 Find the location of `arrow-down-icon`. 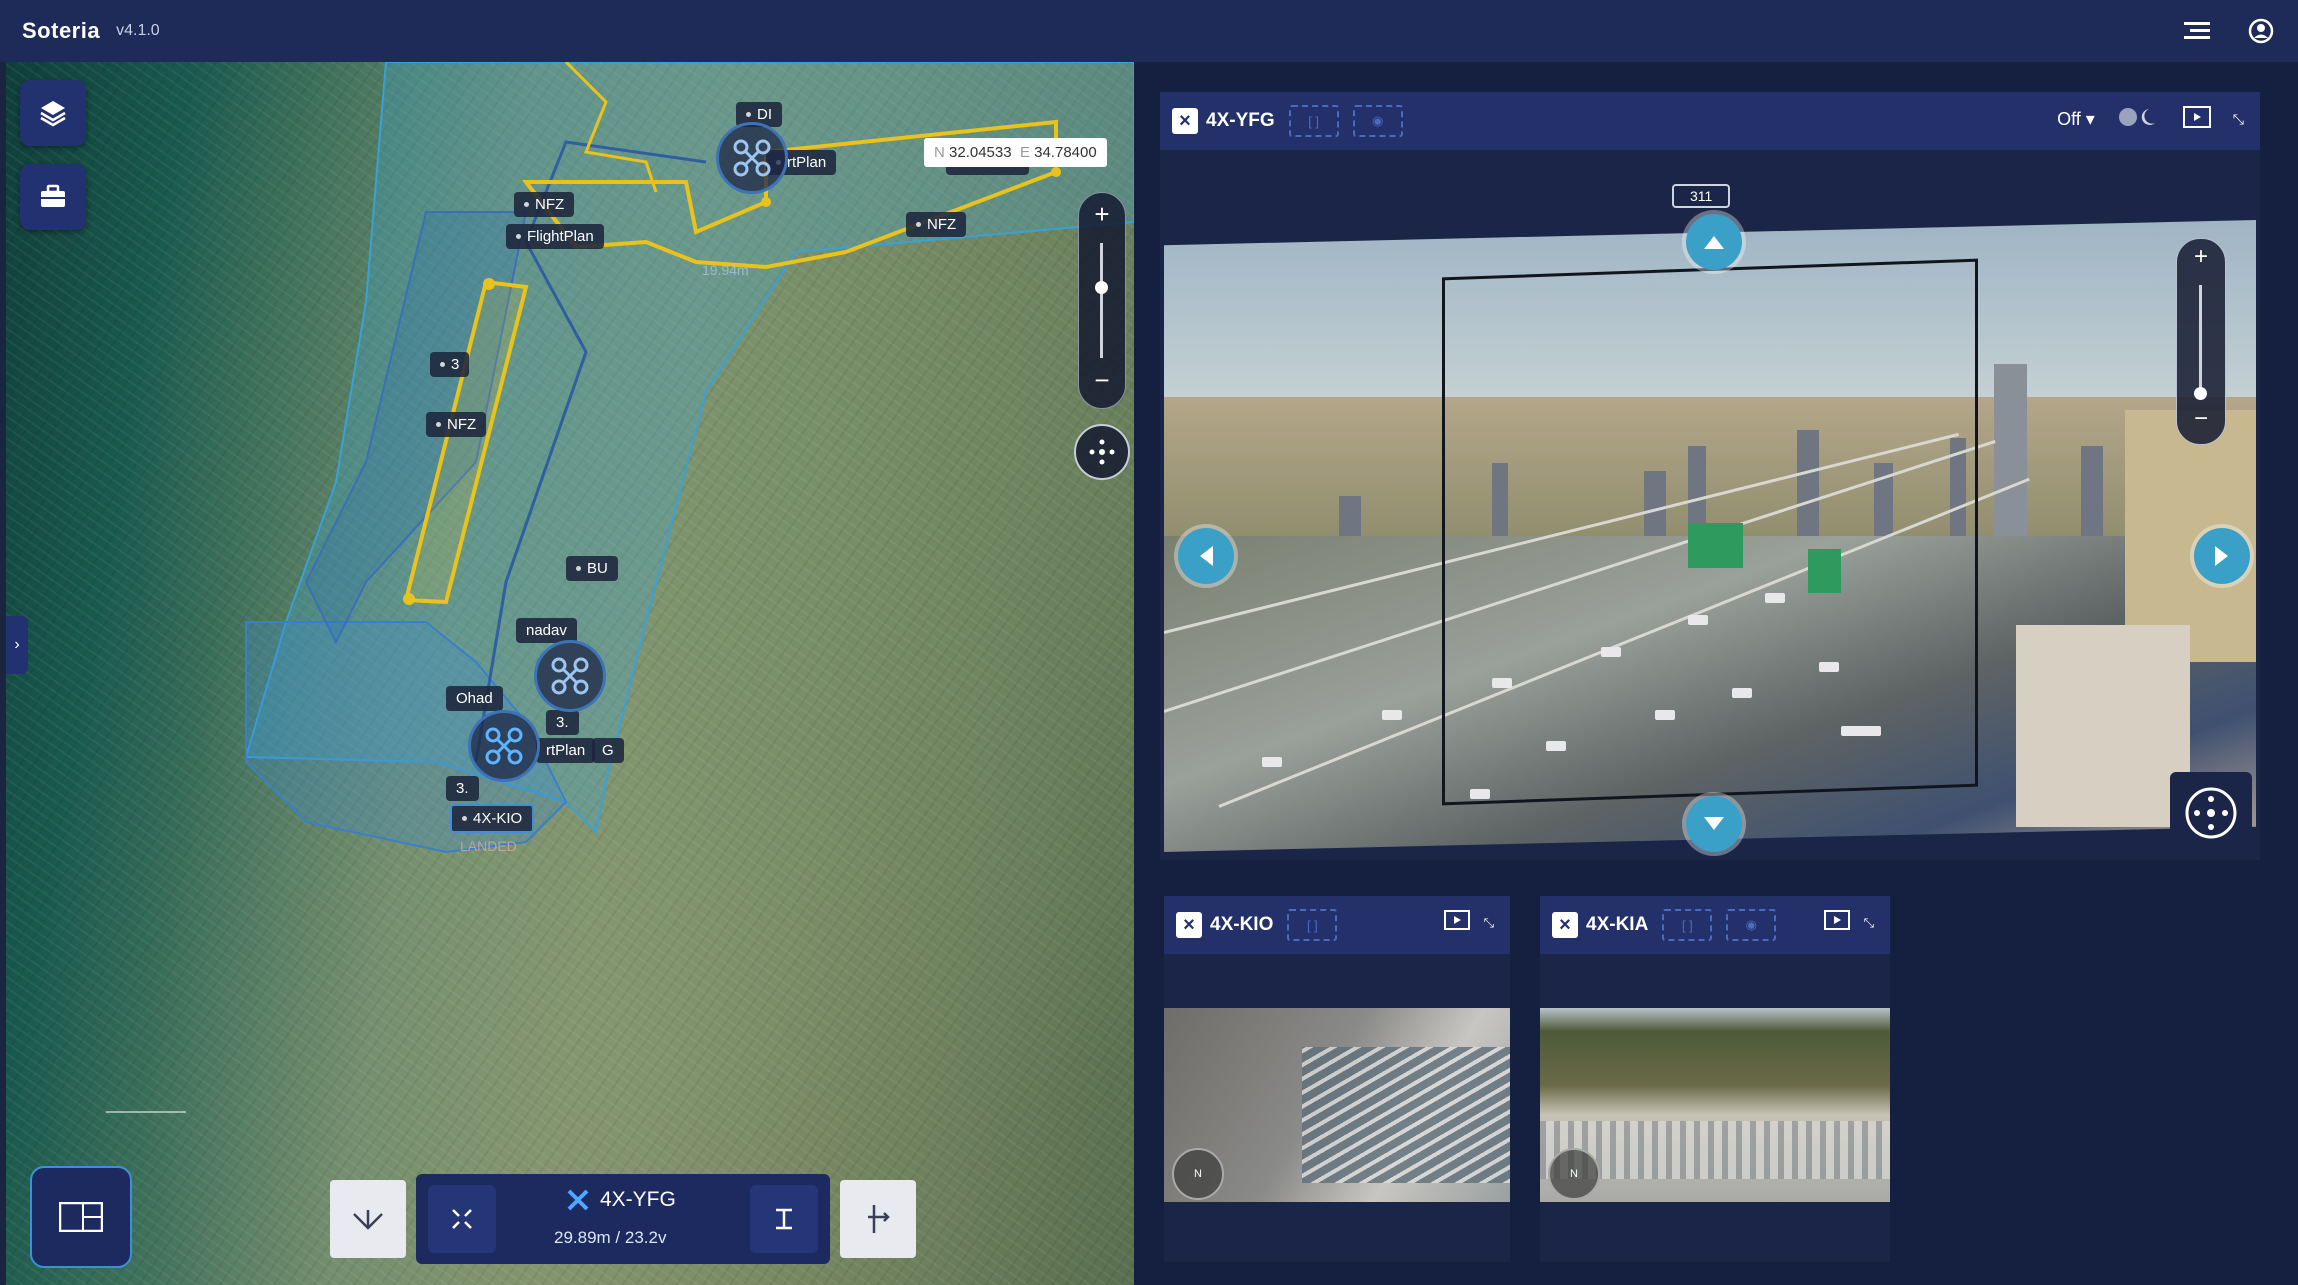

arrow-down-icon is located at coordinates (1714, 823).